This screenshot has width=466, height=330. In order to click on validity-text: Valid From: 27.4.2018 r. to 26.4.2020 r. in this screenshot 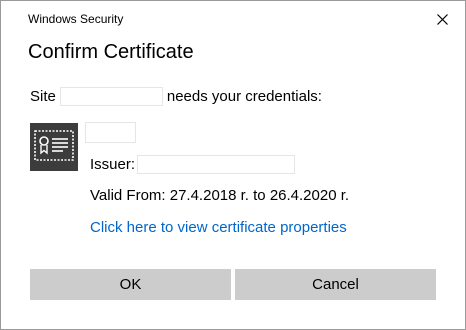, I will do `click(220, 195)`.